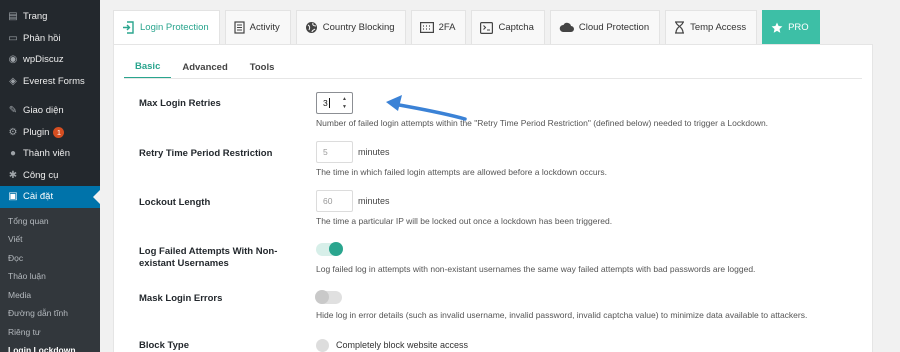 This screenshot has width=900, height=352. Describe the element at coordinates (334, 103) in the screenshot. I see `max-retries-input: 3 ▲ ▼` at that location.